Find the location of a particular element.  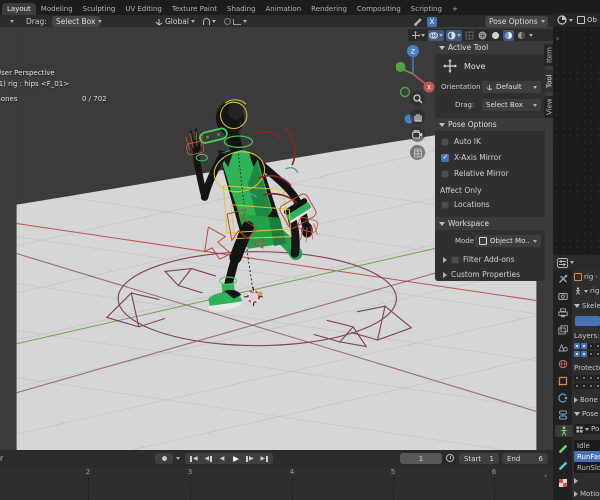

locations-row: Locations is located at coordinates (465, 204).